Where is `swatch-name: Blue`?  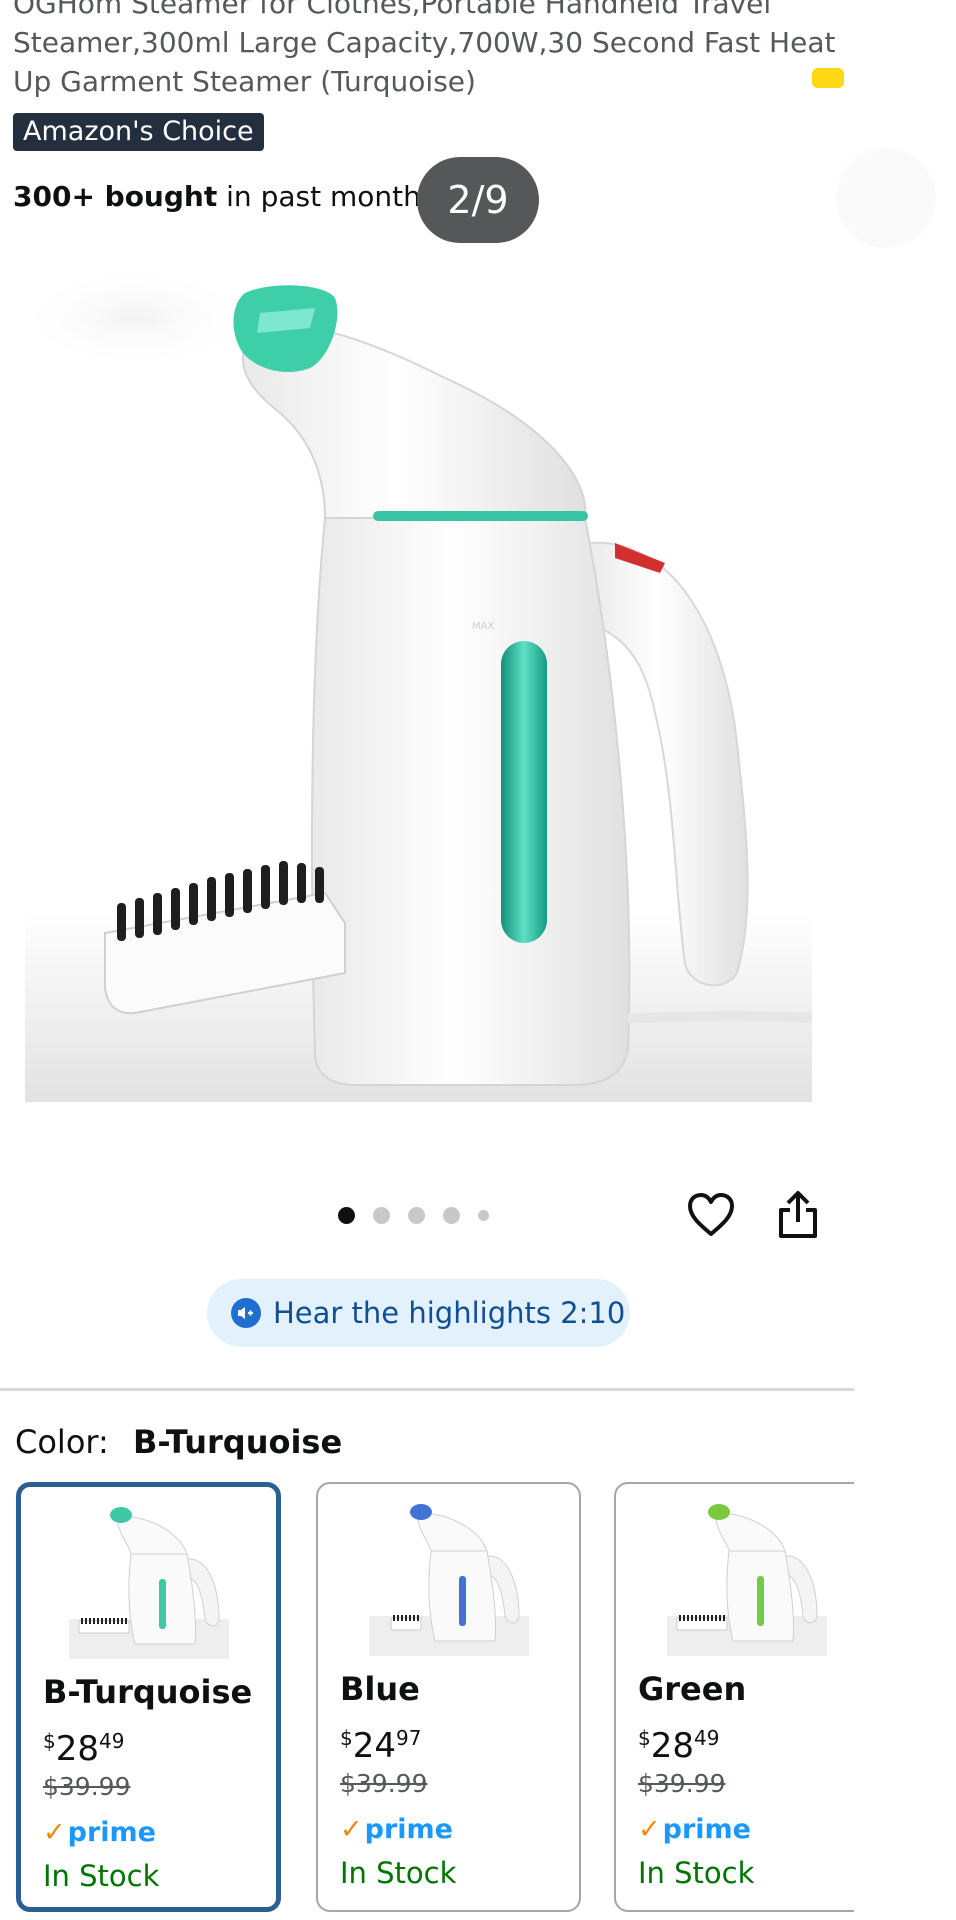
swatch-name: Blue is located at coordinates (380, 1689).